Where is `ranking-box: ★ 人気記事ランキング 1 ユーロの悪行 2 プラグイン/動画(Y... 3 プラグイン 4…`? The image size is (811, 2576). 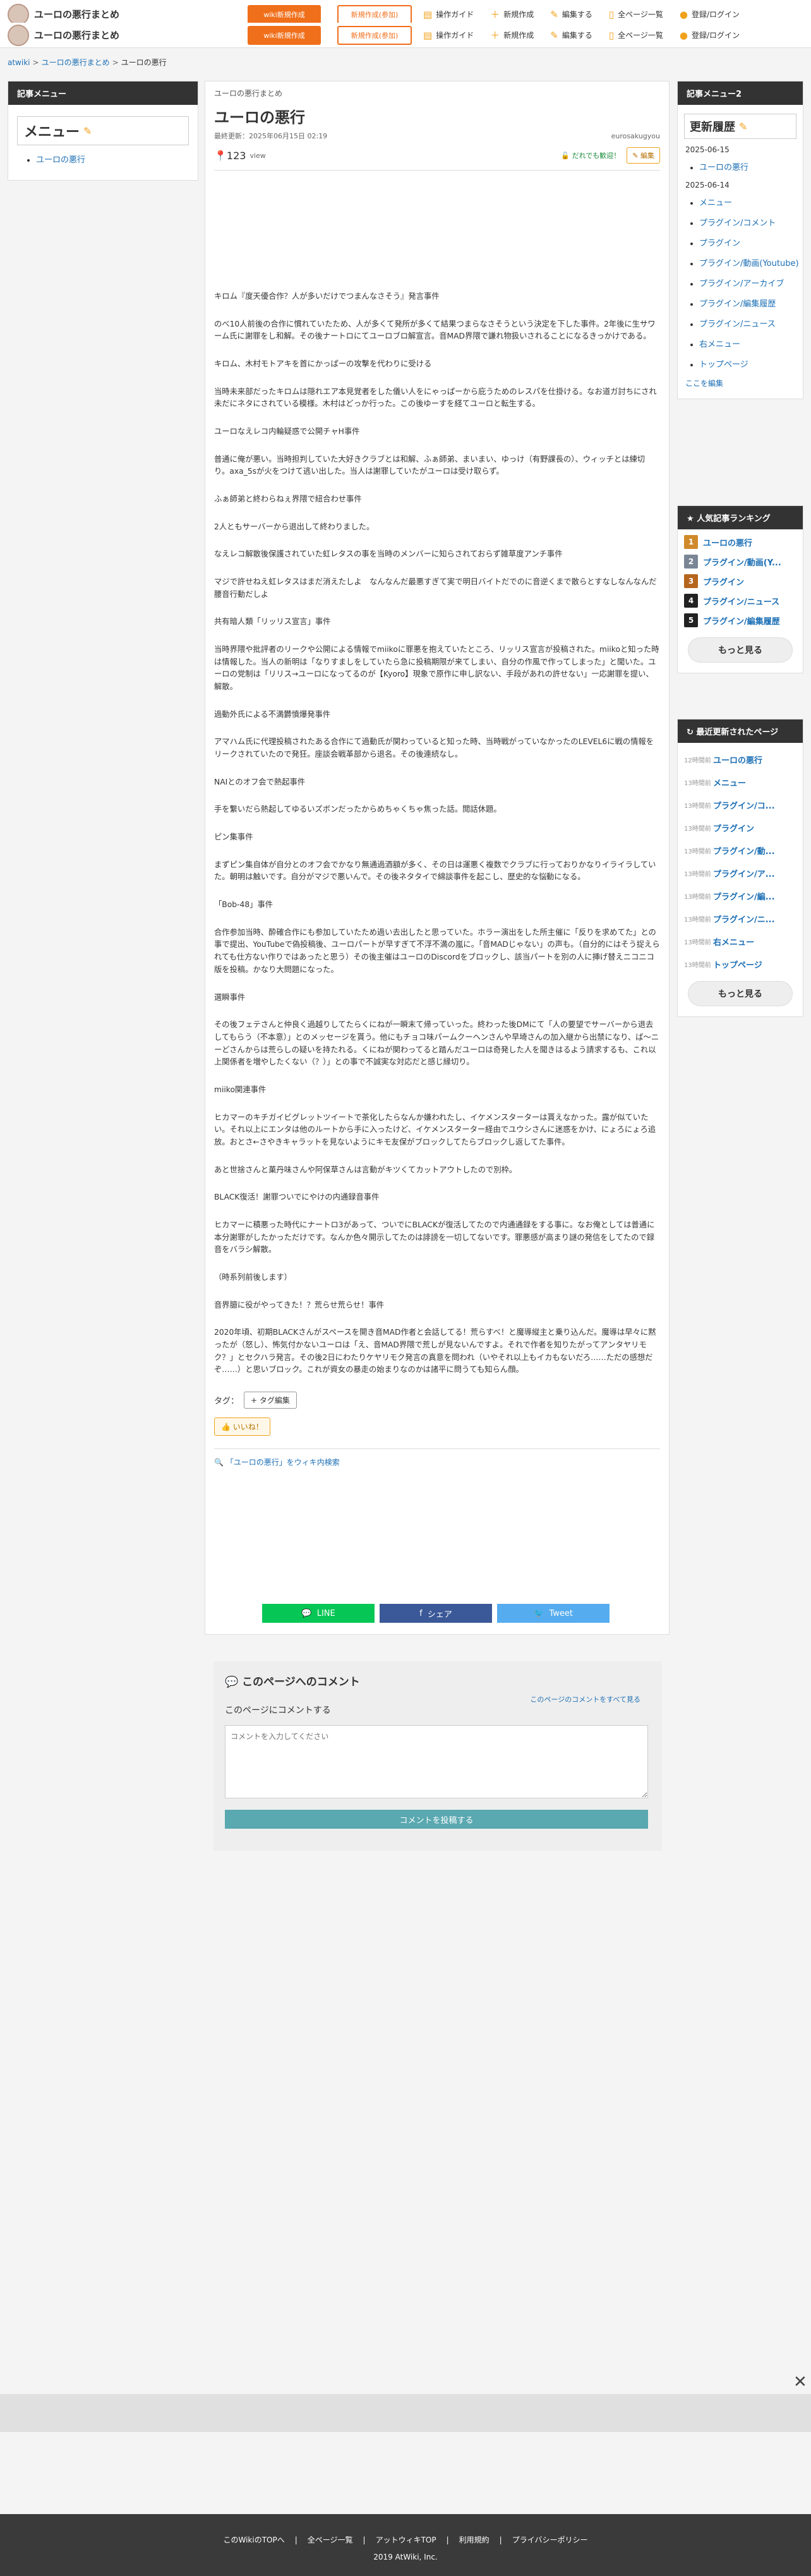
ranking-box: ★ 人気記事ランキング 1 ユーロの悪行 2 プラグイン/動画(Y... 3 プラグイン 4… is located at coordinates (740, 589).